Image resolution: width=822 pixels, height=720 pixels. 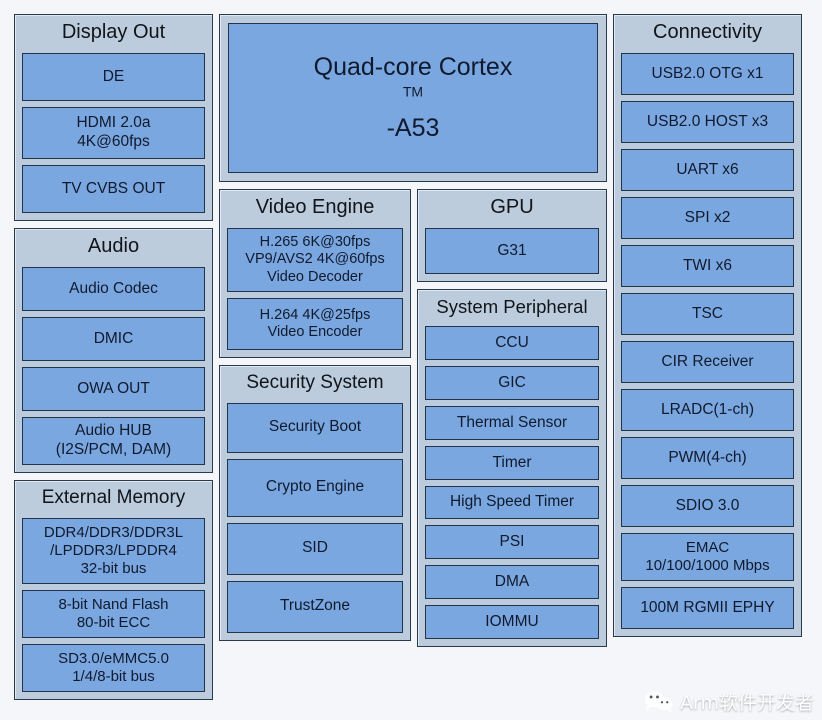 I want to click on group-title-audio: Audio, so click(x=113, y=246).